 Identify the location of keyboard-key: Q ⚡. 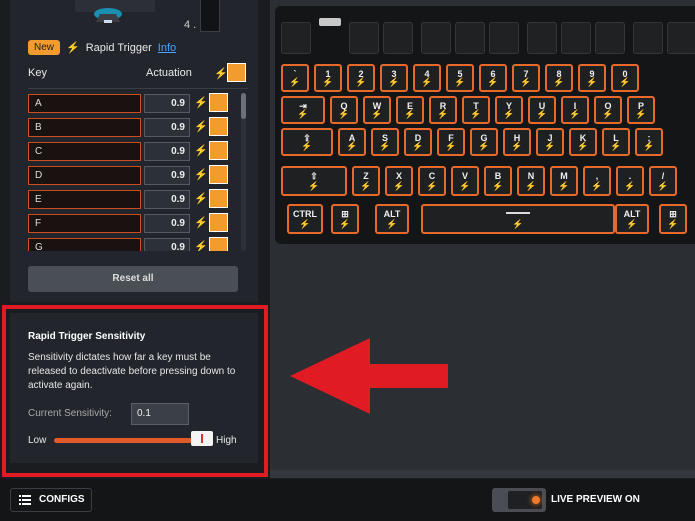
(344, 110).